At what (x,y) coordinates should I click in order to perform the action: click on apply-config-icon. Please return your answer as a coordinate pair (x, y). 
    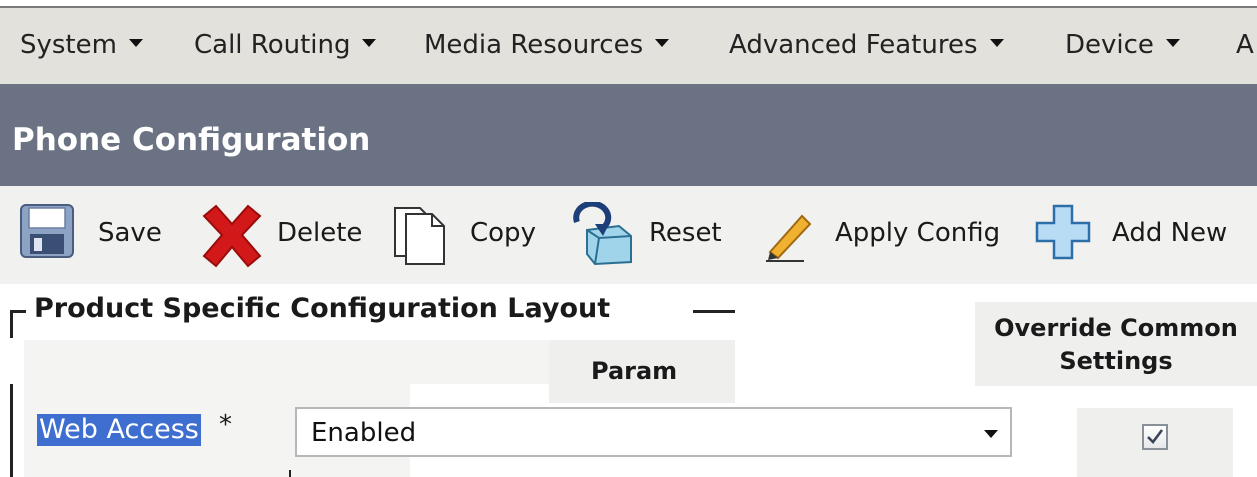
    Looking at the image, I should click on (789, 234).